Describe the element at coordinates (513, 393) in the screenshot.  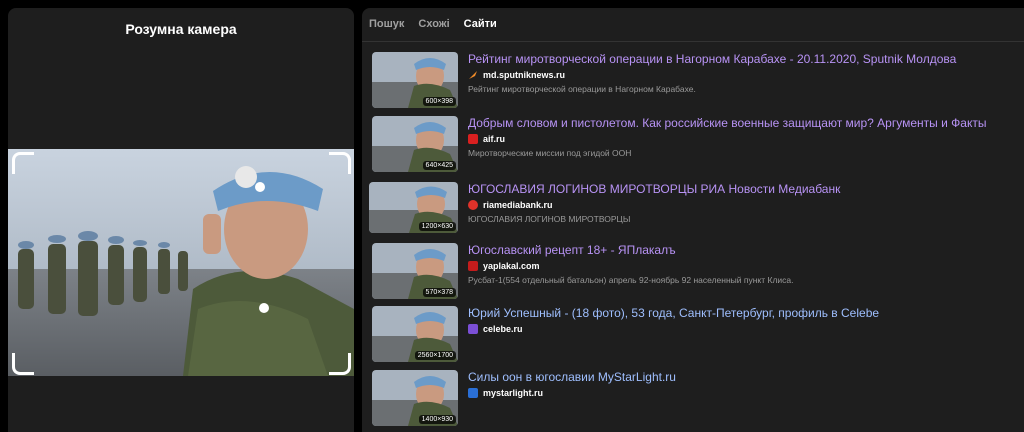
I see `result-site-name: mystarlight.ru` at that location.